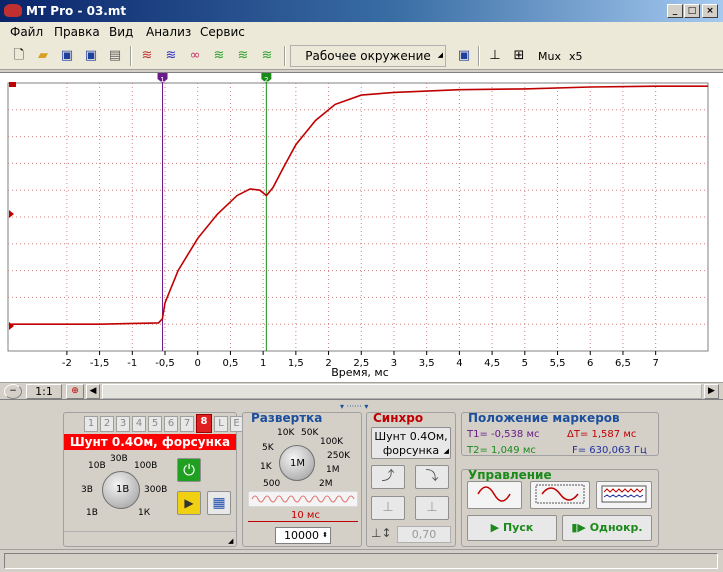 The image size is (723, 572). I want to click on maximize-button: □, so click(692, 11).